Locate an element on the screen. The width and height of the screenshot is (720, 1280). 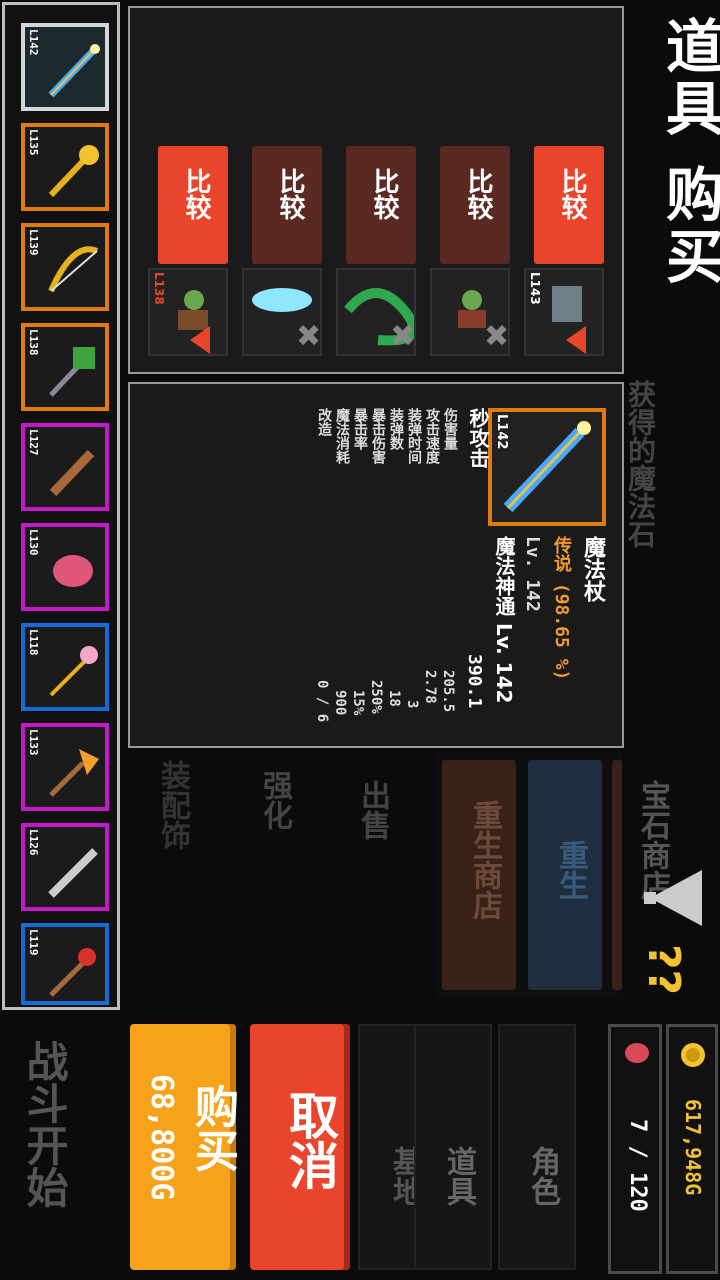
item-name: 魔法杖 is located at coordinates (592, 569).